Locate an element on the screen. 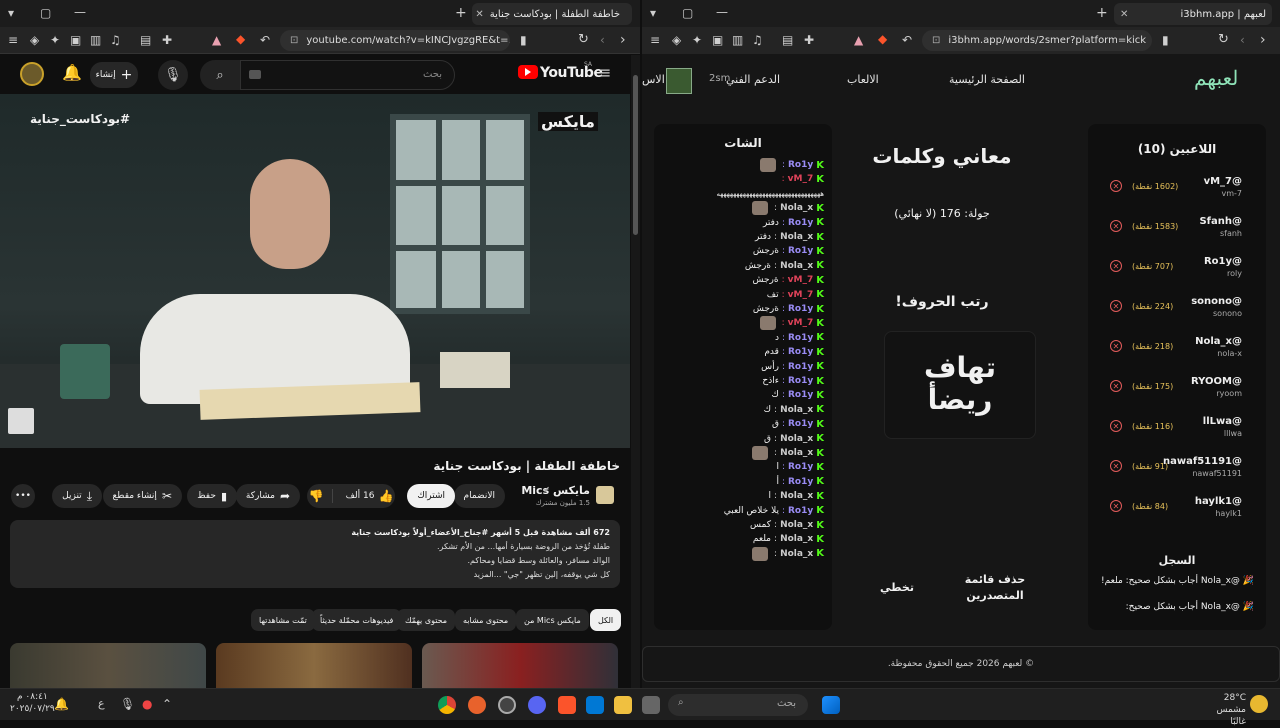  chip-recent: فيديوهات محمّلة حديثاً is located at coordinates (357, 620).